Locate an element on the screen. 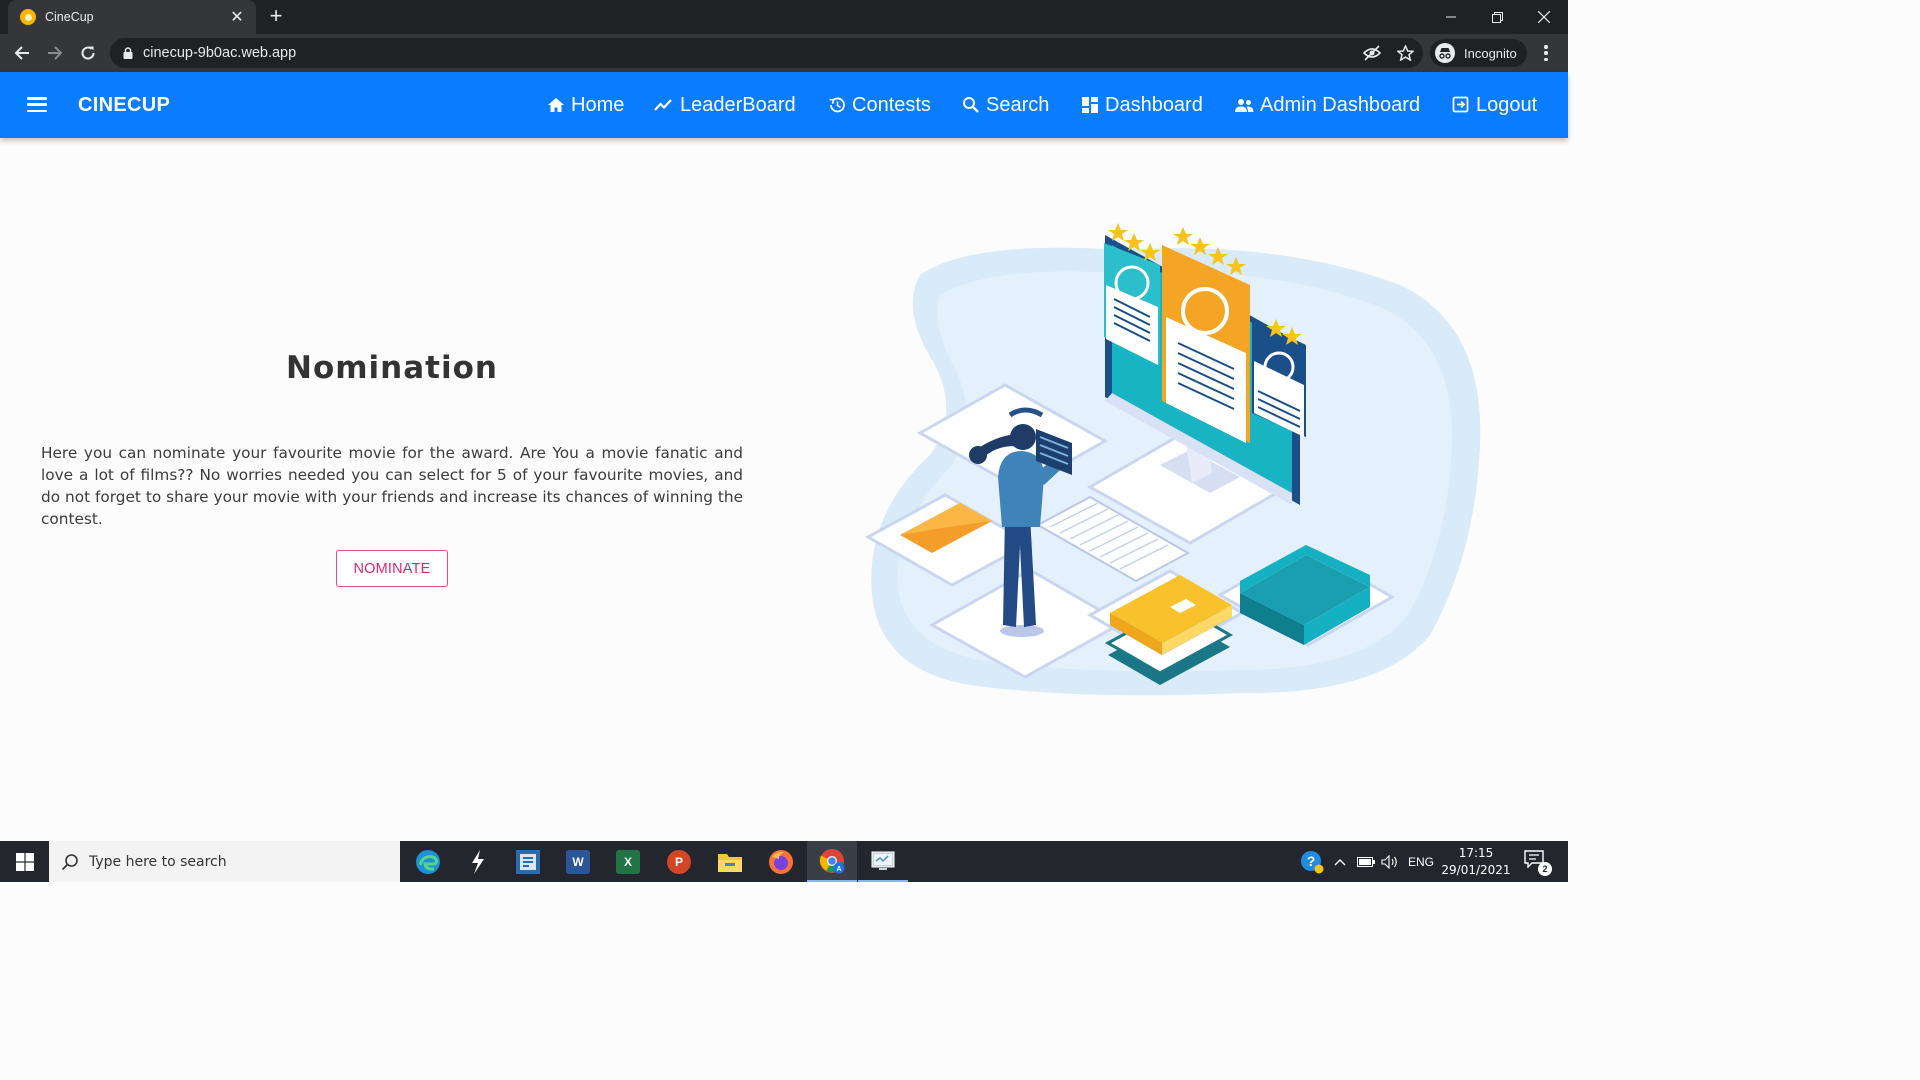  nav-leaderboard-label: LeaderBoard is located at coordinates (738, 104).